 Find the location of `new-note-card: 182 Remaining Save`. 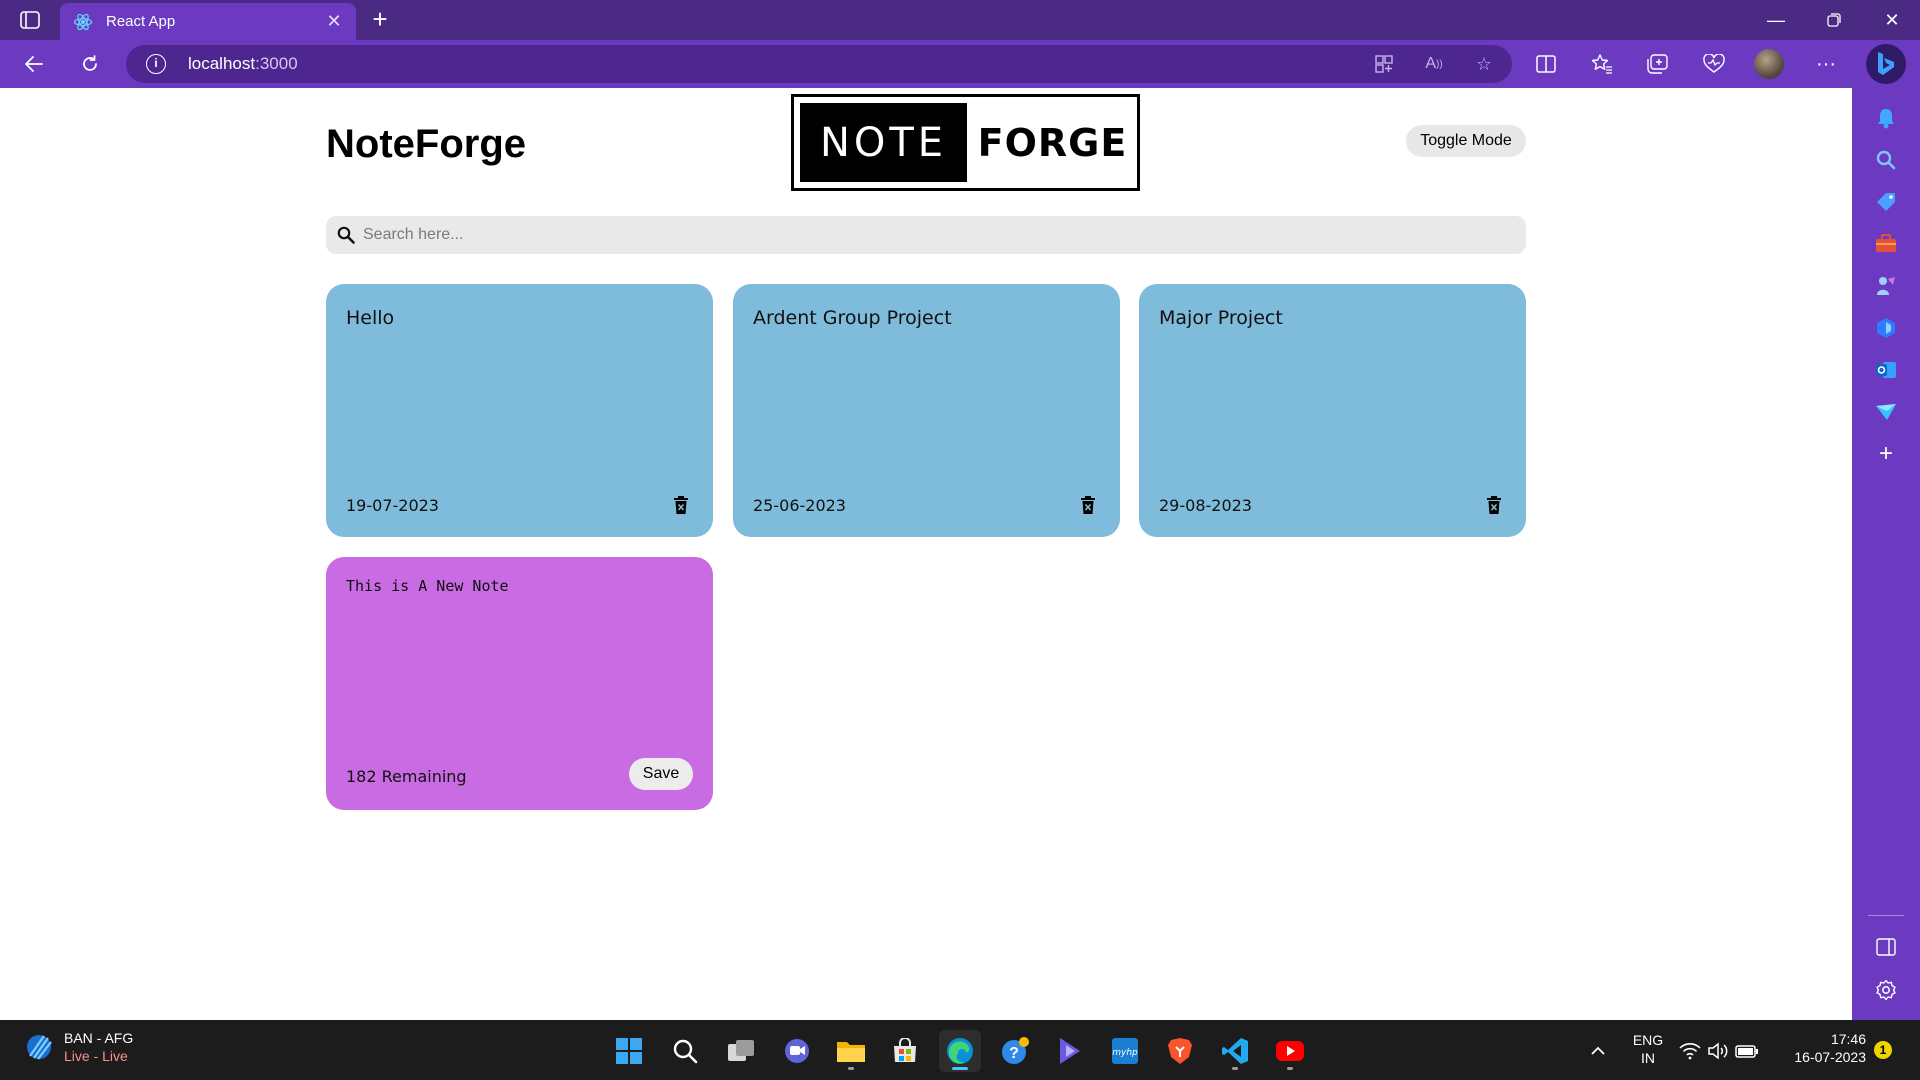

new-note-card: 182 Remaining Save is located at coordinates (519, 683).